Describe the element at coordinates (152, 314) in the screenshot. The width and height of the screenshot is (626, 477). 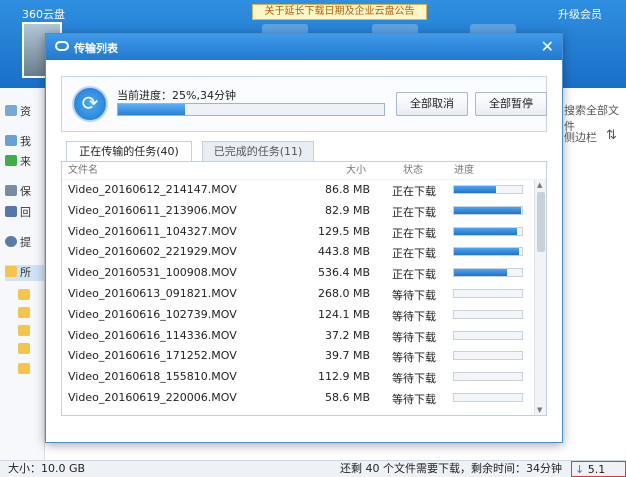
I see `file-name: Video_20160616_102739.MOV` at that location.